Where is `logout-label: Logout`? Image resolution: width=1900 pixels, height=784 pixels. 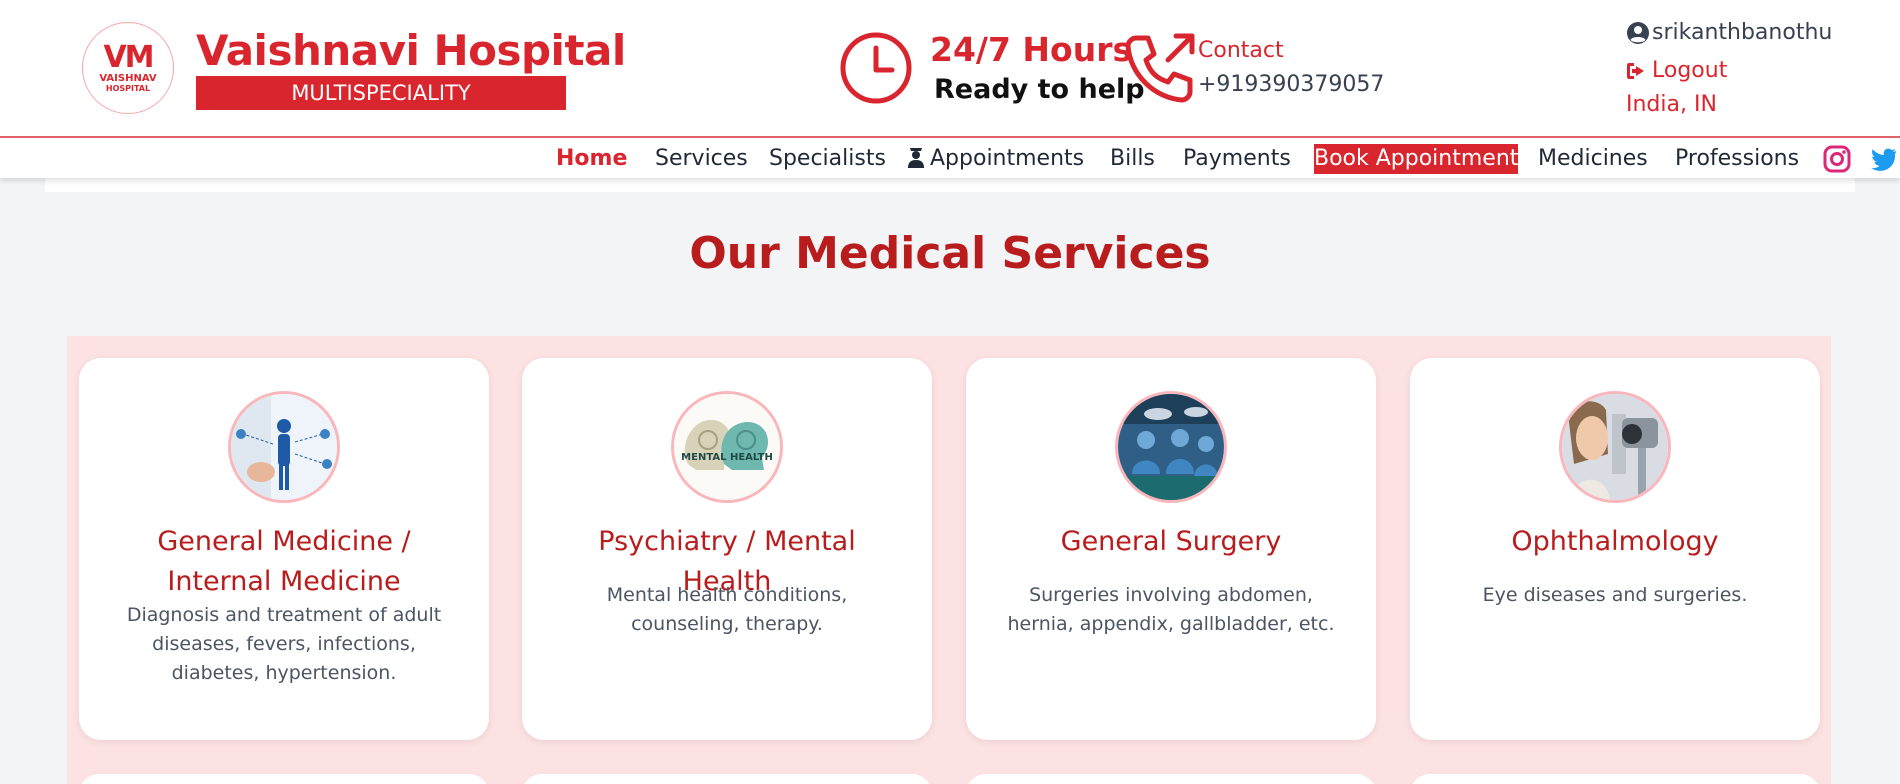 logout-label: Logout is located at coordinates (1690, 70).